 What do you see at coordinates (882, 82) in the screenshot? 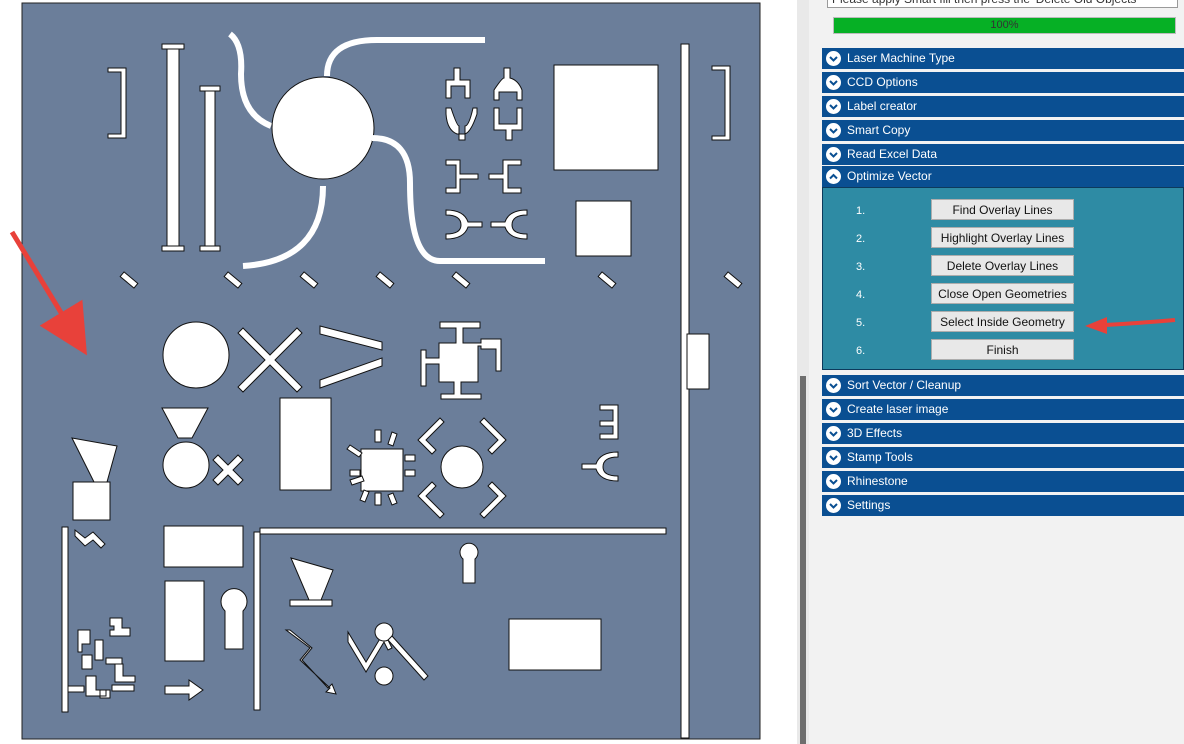
I see `section-label: CCD Options` at bounding box center [882, 82].